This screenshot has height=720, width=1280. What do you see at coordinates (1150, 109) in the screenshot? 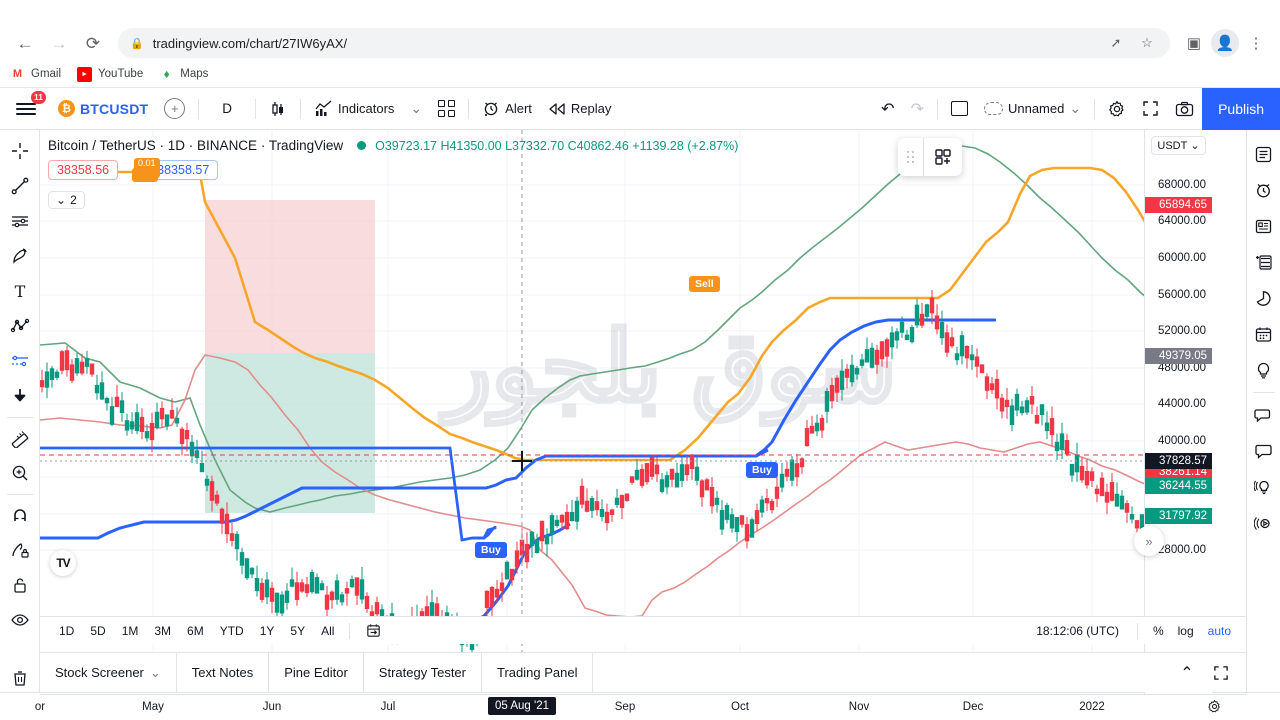
I see `fullscreen-button` at bounding box center [1150, 109].